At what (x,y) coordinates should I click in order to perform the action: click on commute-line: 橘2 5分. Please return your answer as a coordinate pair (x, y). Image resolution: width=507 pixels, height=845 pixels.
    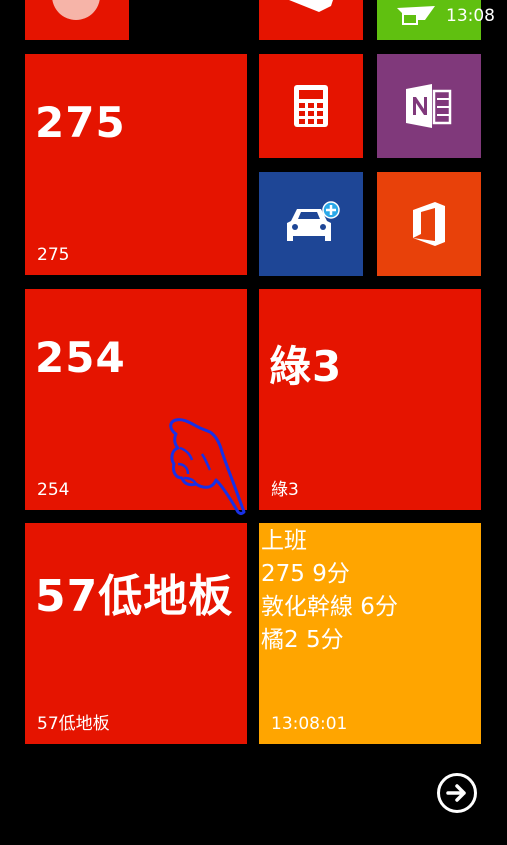
    Looking at the image, I should click on (302, 640).